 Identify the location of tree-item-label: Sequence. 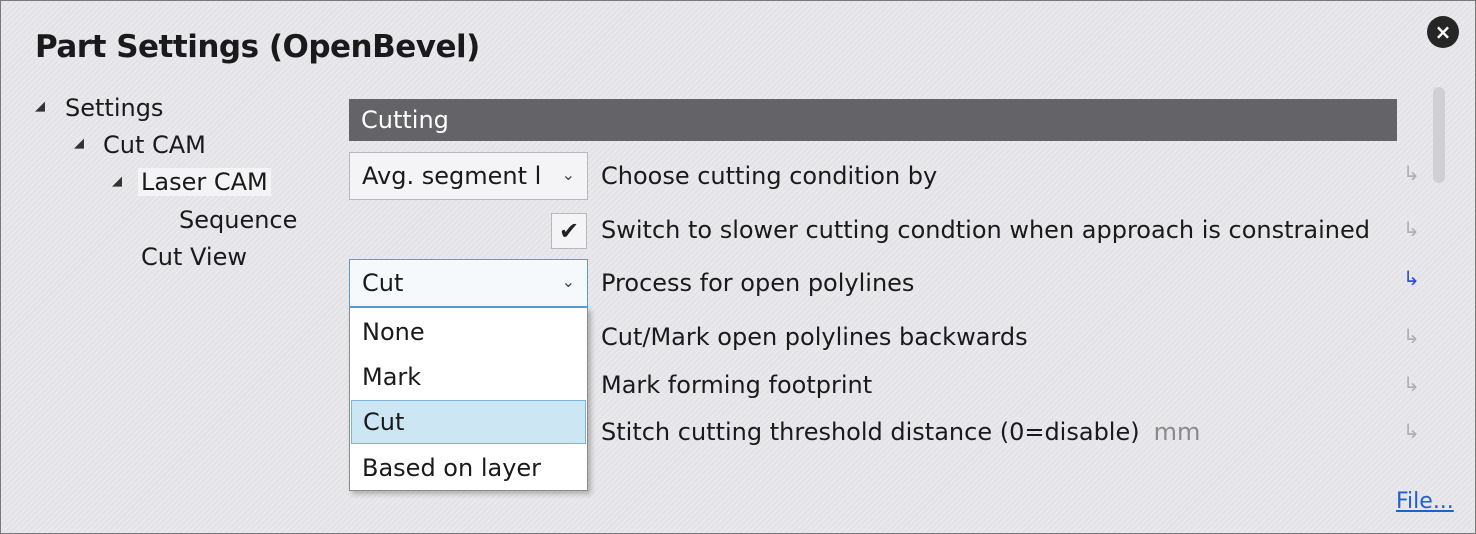
(238, 220).